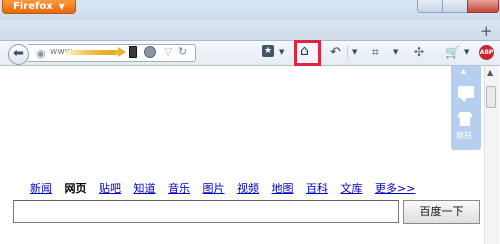 The width and height of the screenshot is (500, 244). What do you see at coordinates (268, 51) in the screenshot?
I see `bookmarks-menu-icon: ★` at bounding box center [268, 51].